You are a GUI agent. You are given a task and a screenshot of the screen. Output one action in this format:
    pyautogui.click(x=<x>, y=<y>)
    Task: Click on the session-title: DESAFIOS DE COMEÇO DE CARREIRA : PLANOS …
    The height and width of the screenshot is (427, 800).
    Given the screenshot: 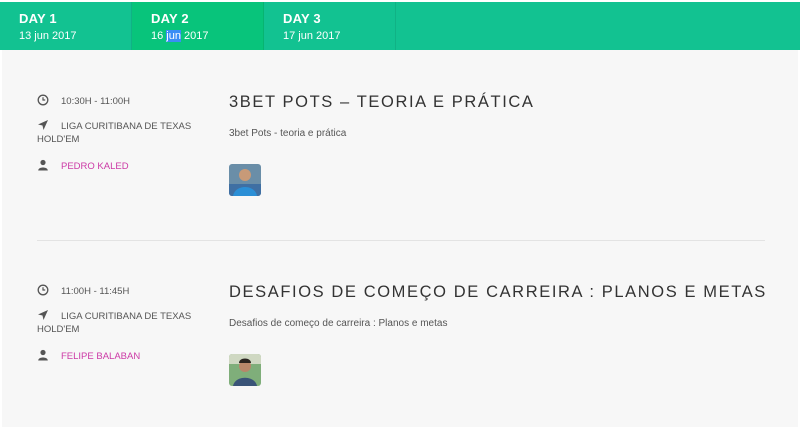 What is the action you would take?
    pyautogui.click(x=498, y=292)
    